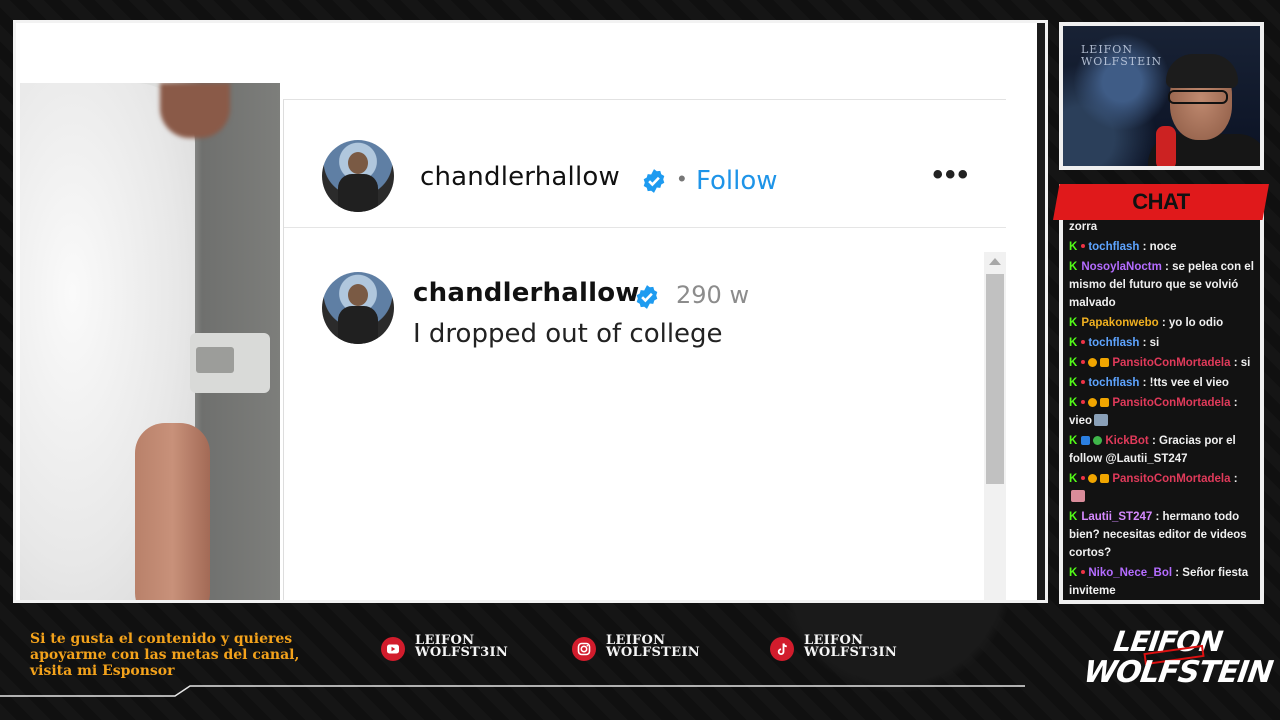 Image resolution: width=1280 pixels, height=720 pixels. I want to click on scroll-up-arrow-icon, so click(995, 261).